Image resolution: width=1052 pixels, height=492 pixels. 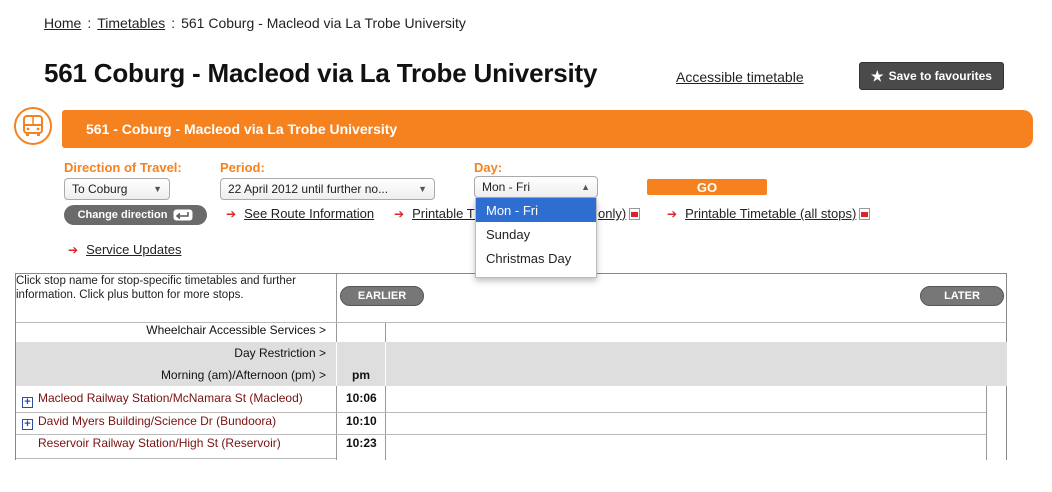 I want to click on printable-timetable-all-link: Printable Timetable (all stops), so click(x=770, y=213).